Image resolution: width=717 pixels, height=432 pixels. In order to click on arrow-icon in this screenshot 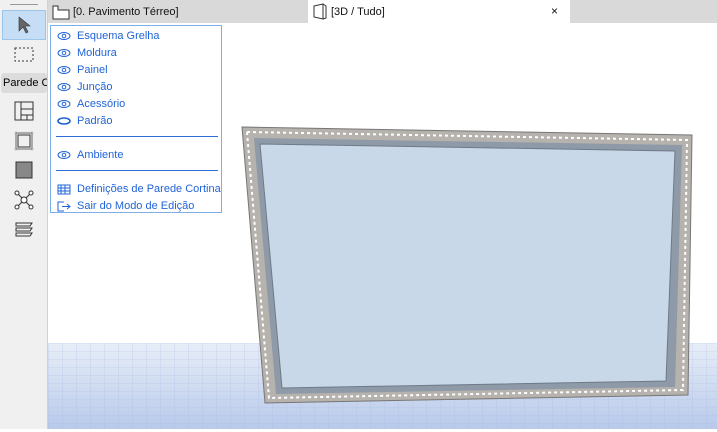, I will do `click(24, 25)`.